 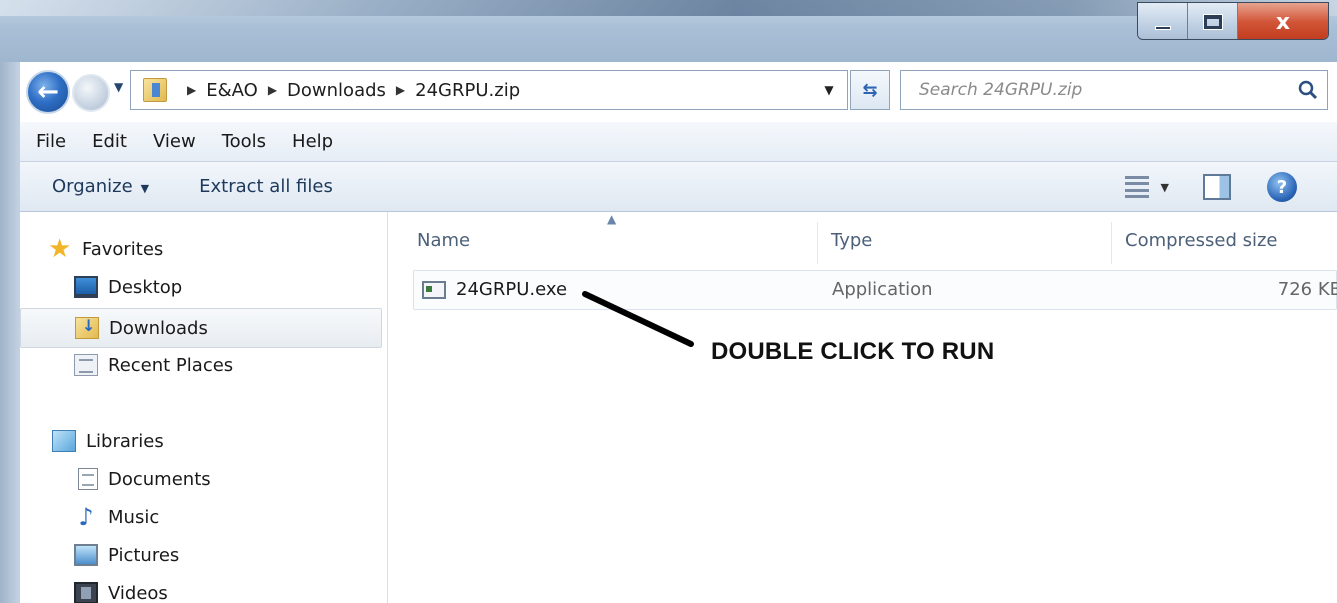 I want to click on nav-videos: Videos, so click(x=121, y=592).